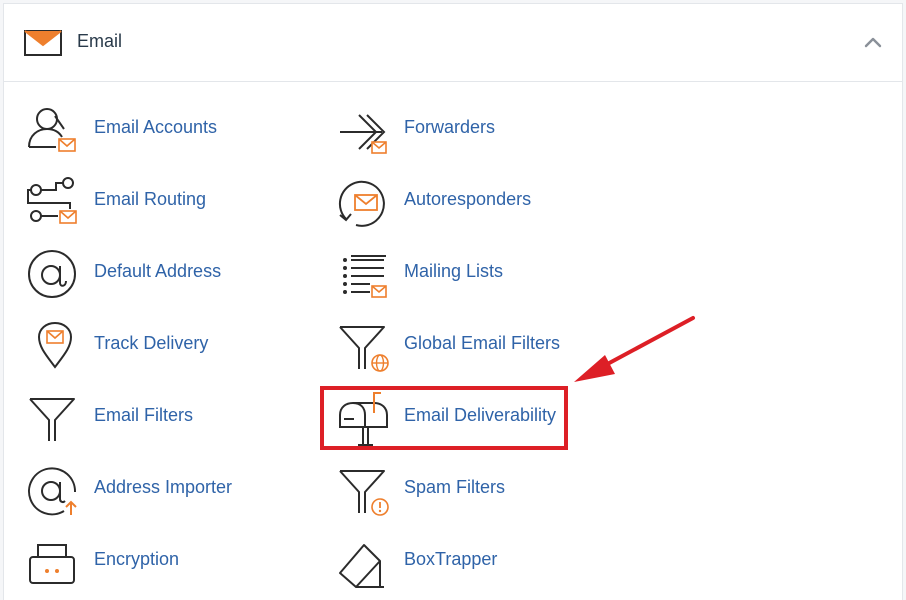  What do you see at coordinates (150, 199) in the screenshot?
I see `email-routing-label: Email Routing` at bounding box center [150, 199].